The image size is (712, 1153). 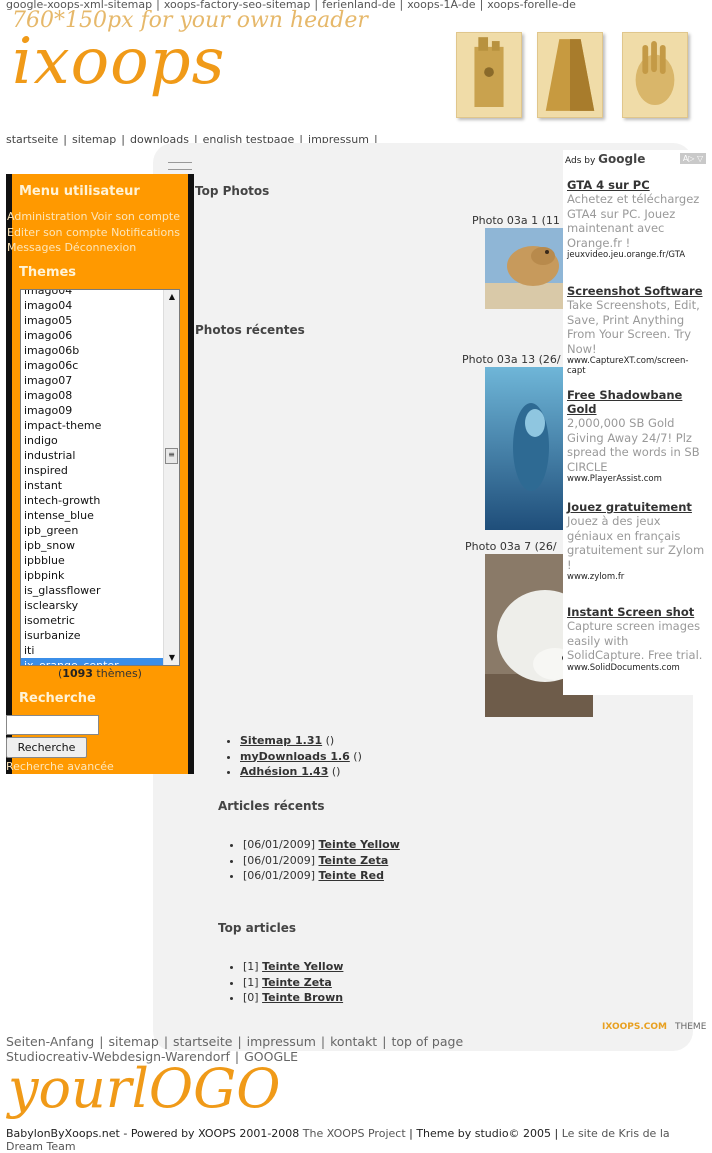 I want to click on theme-option: imago07, so click(x=92, y=380).